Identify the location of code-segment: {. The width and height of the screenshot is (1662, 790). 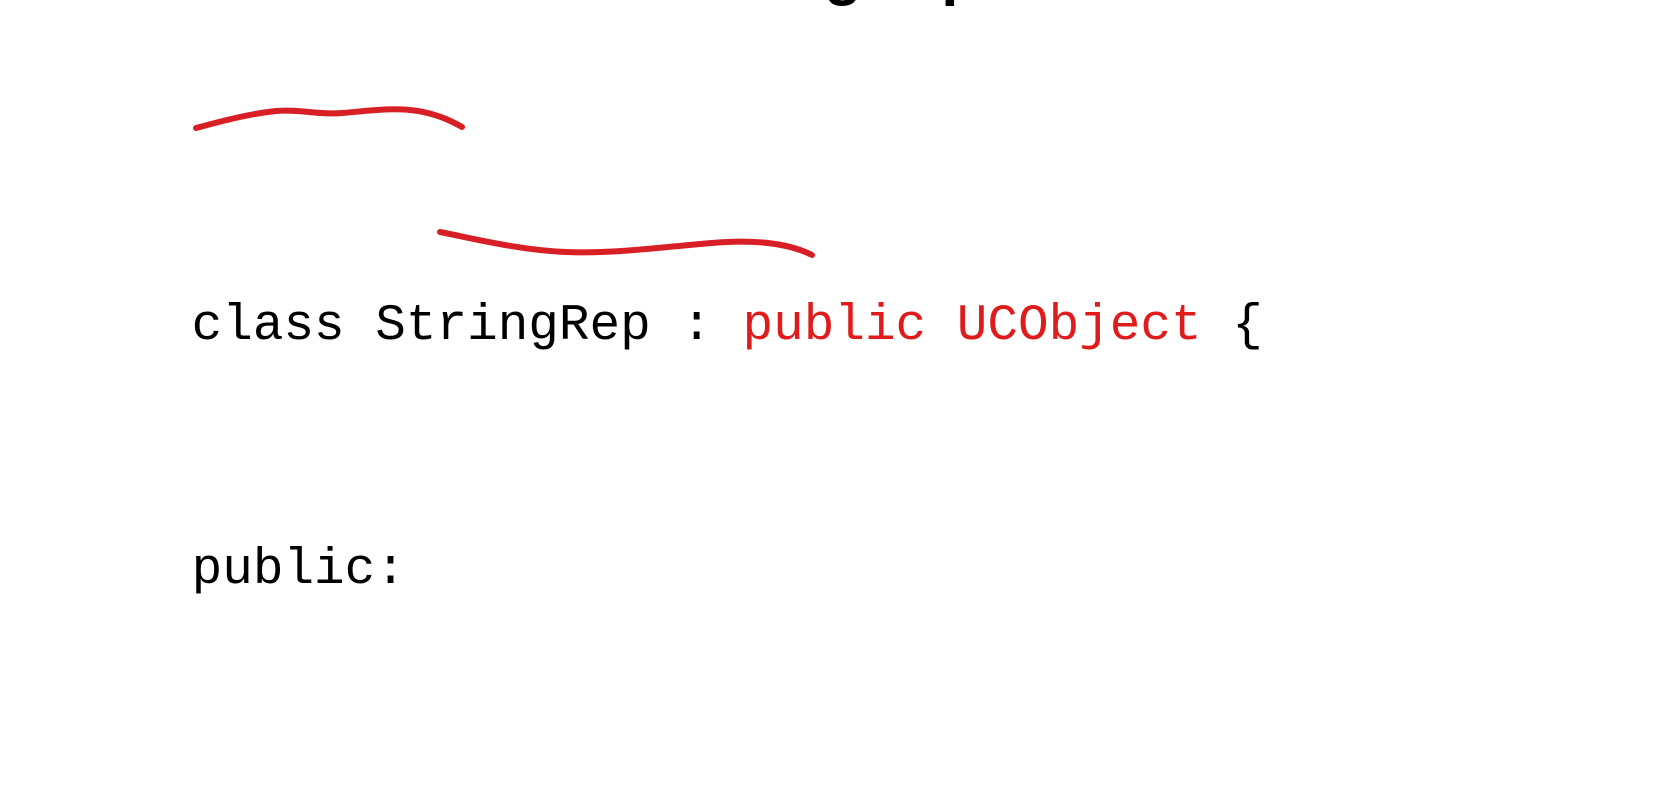
(1232, 326).